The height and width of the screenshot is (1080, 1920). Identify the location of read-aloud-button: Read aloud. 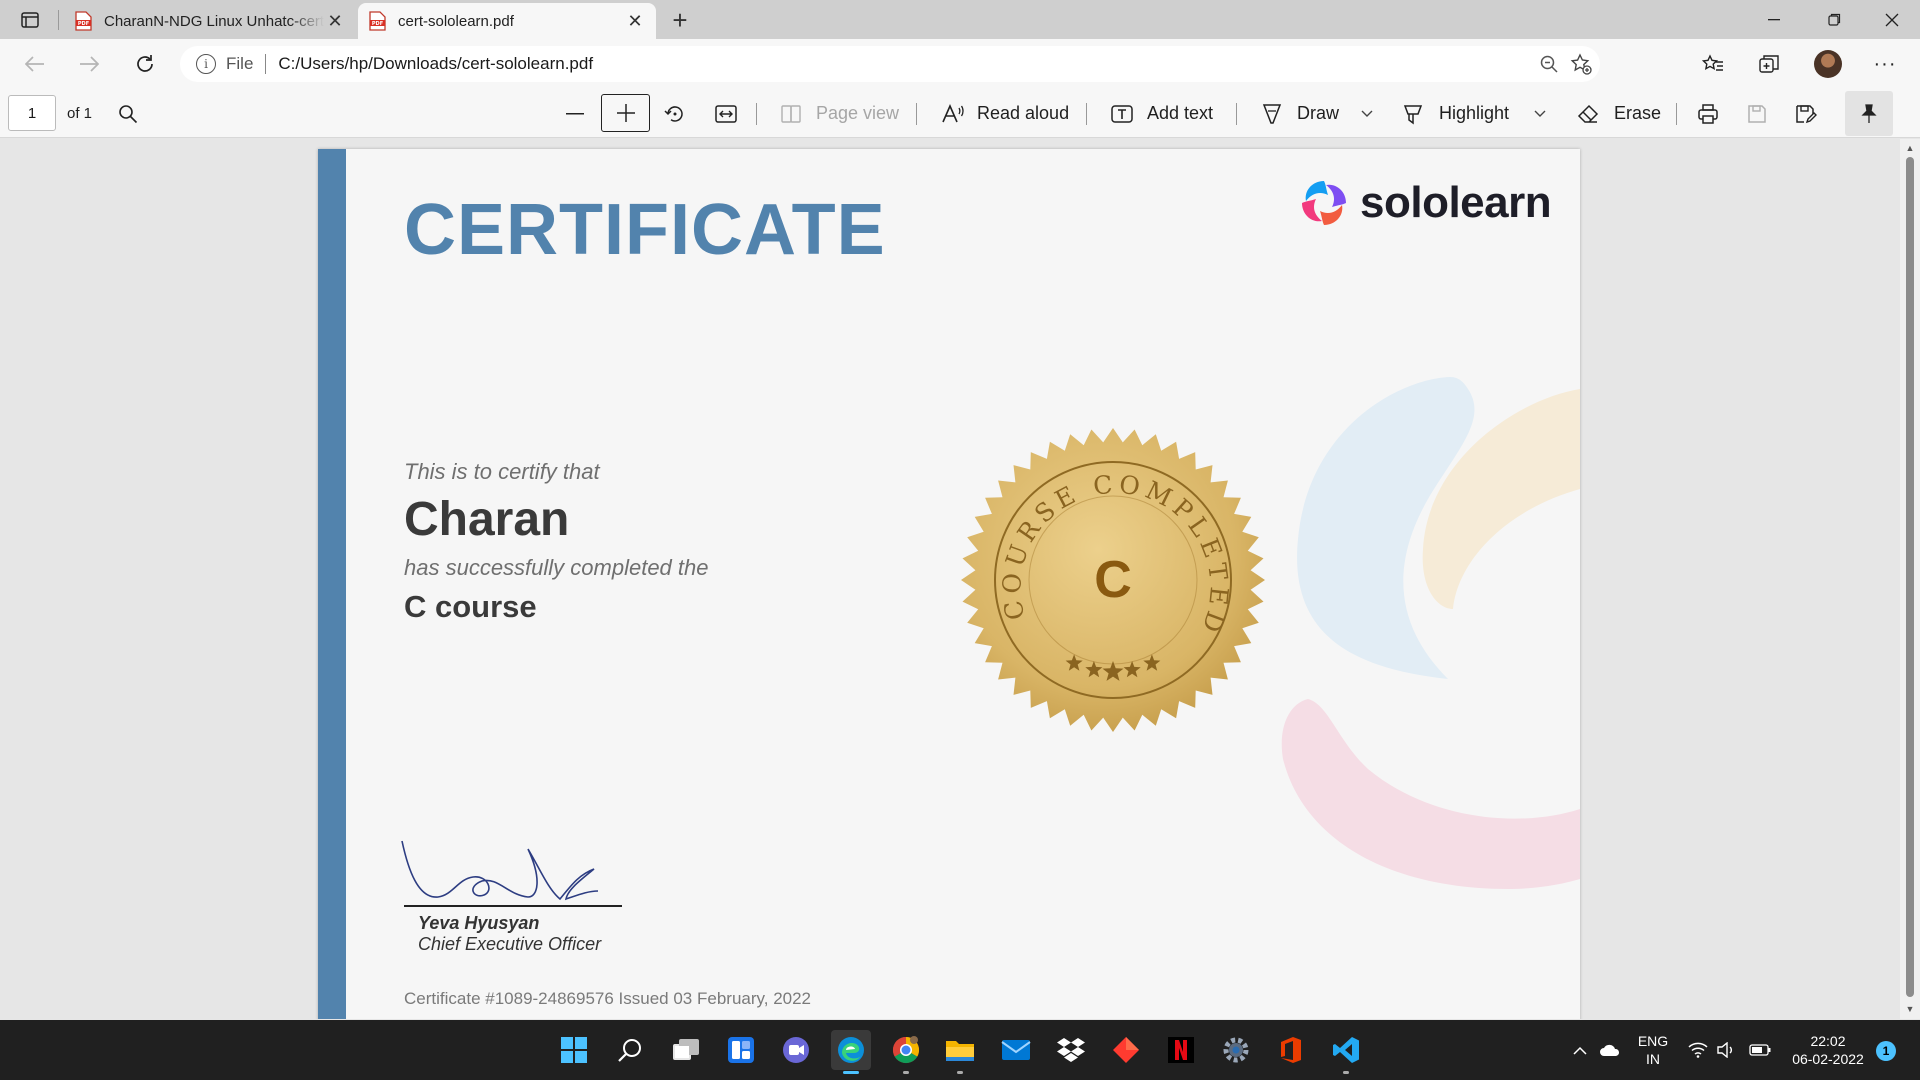
(1023, 113).